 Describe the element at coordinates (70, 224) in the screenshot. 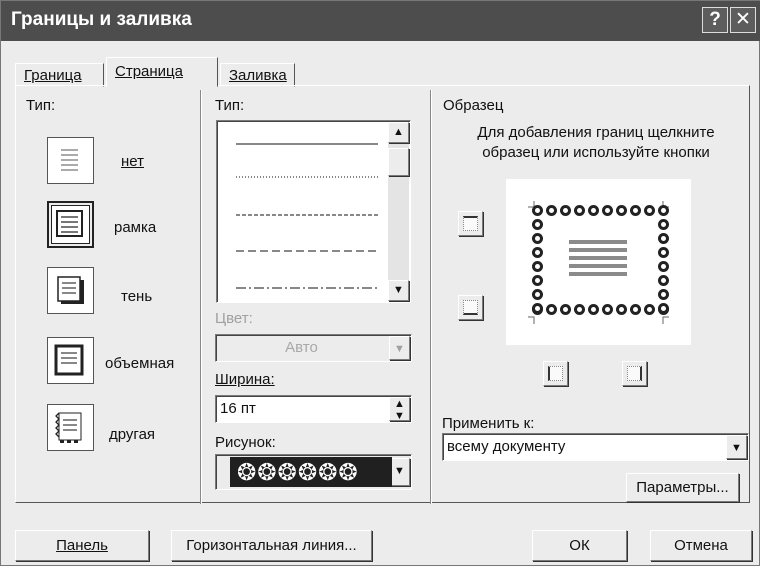

I see `page-box-icon` at that location.